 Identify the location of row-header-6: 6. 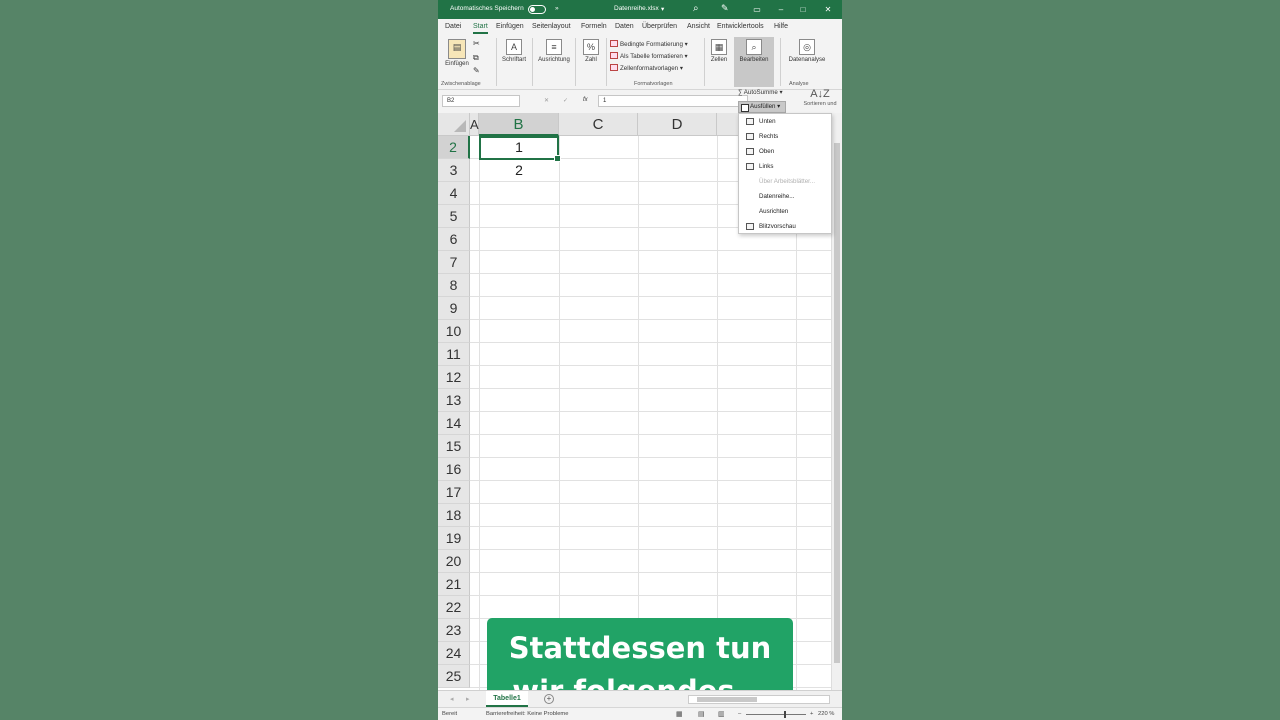
(454, 239).